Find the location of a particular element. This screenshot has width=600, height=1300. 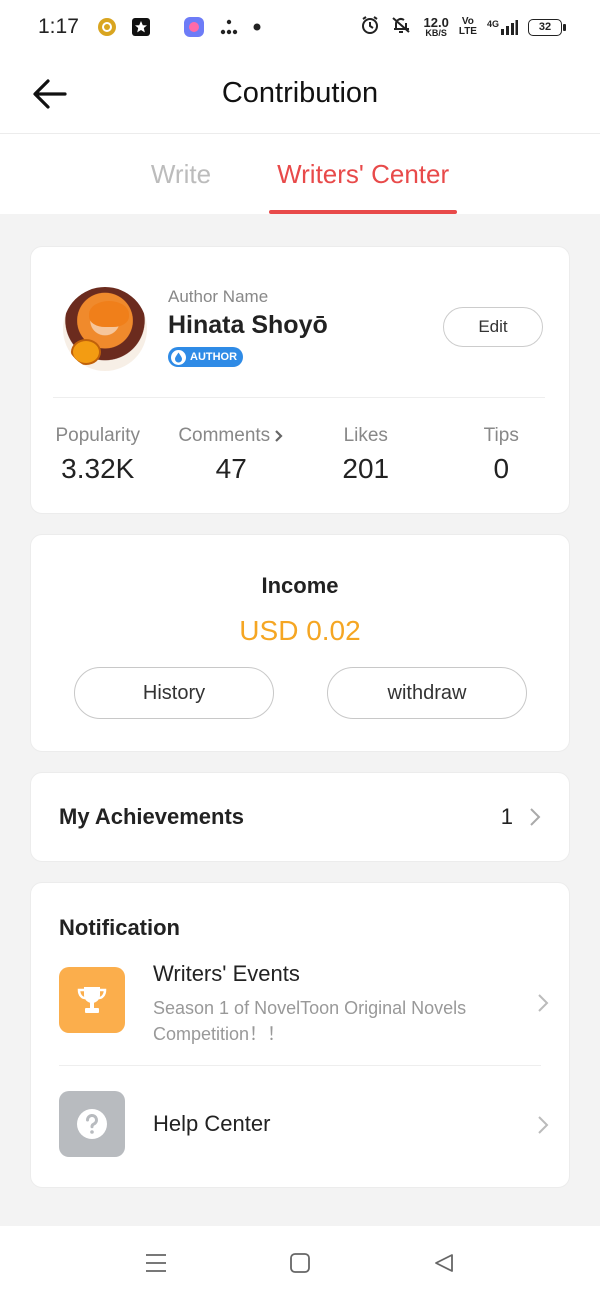

tab-label: Write is located at coordinates (181, 173).